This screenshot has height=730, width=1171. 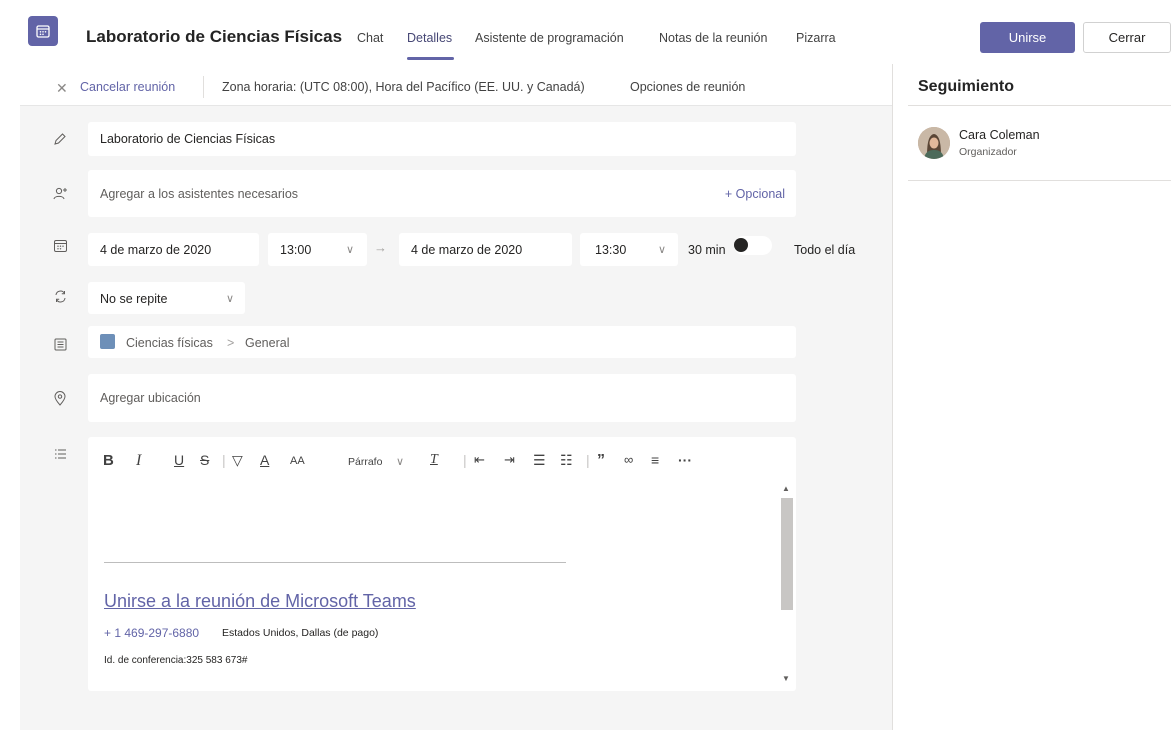 I want to click on highlight-icon: ▽, so click(x=237, y=460).